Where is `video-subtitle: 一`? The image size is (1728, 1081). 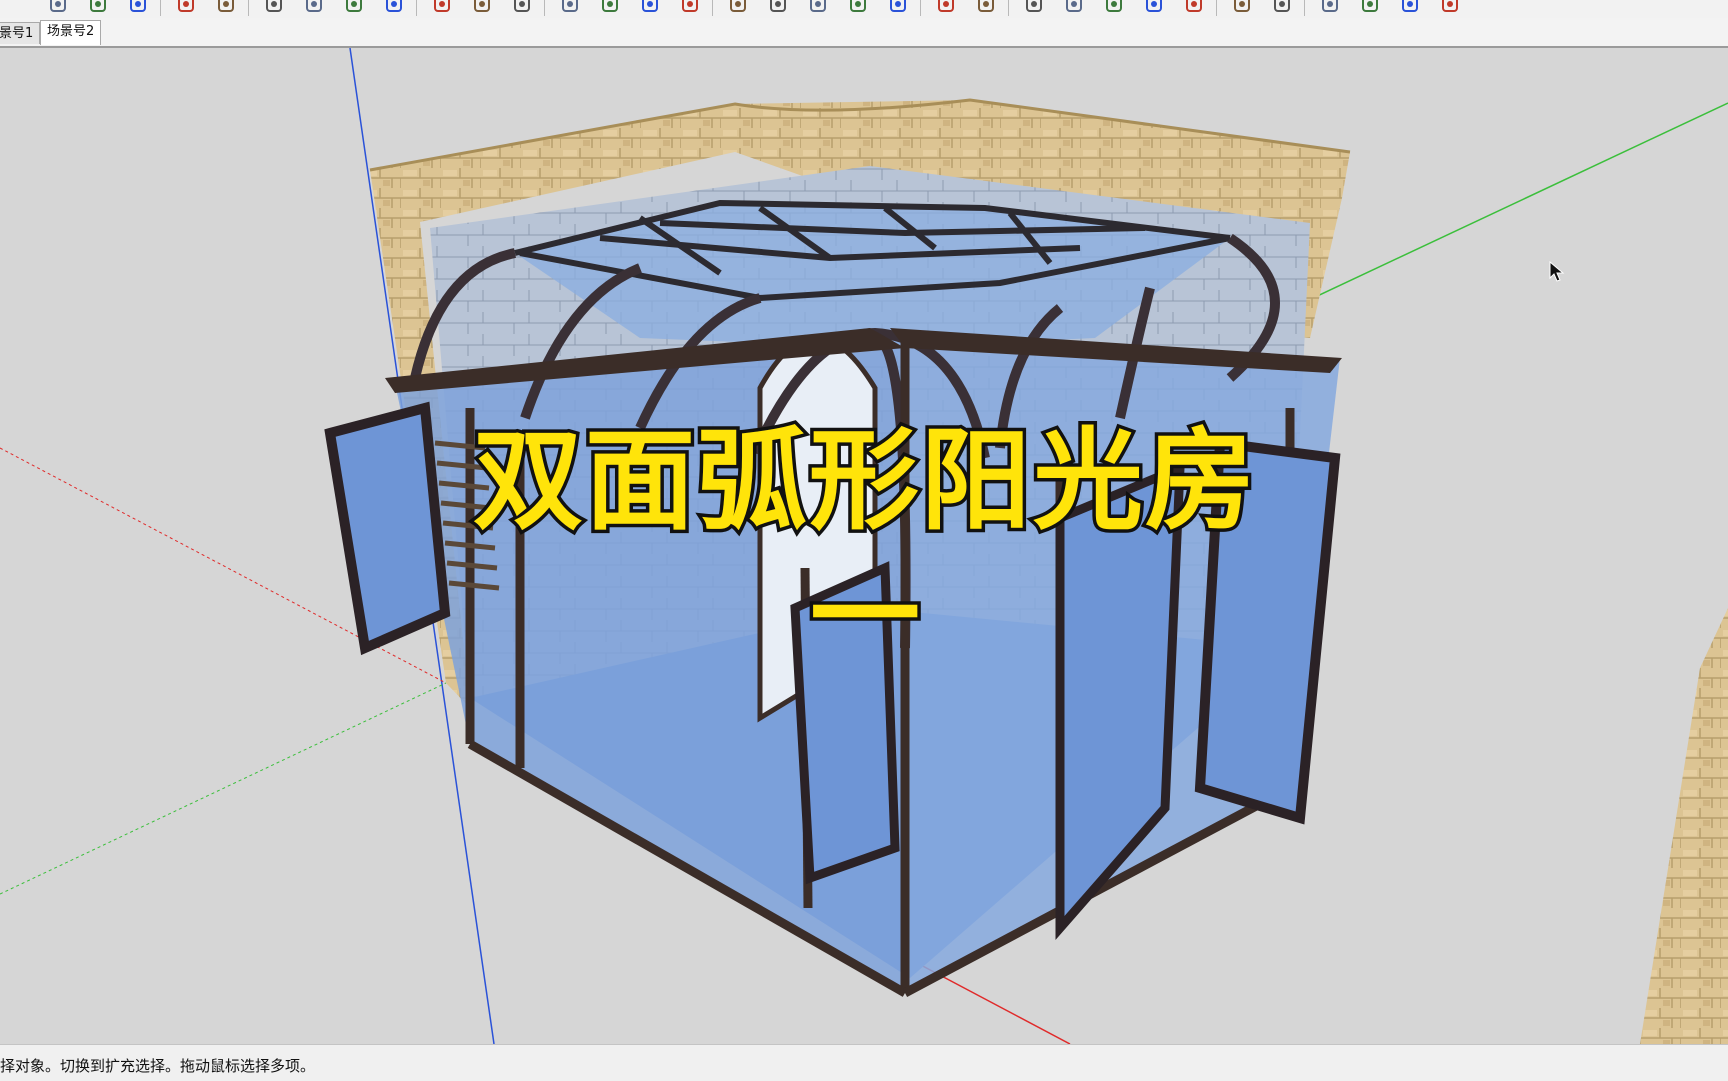
video-subtitle: 一 is located at coordinates (865, 616).